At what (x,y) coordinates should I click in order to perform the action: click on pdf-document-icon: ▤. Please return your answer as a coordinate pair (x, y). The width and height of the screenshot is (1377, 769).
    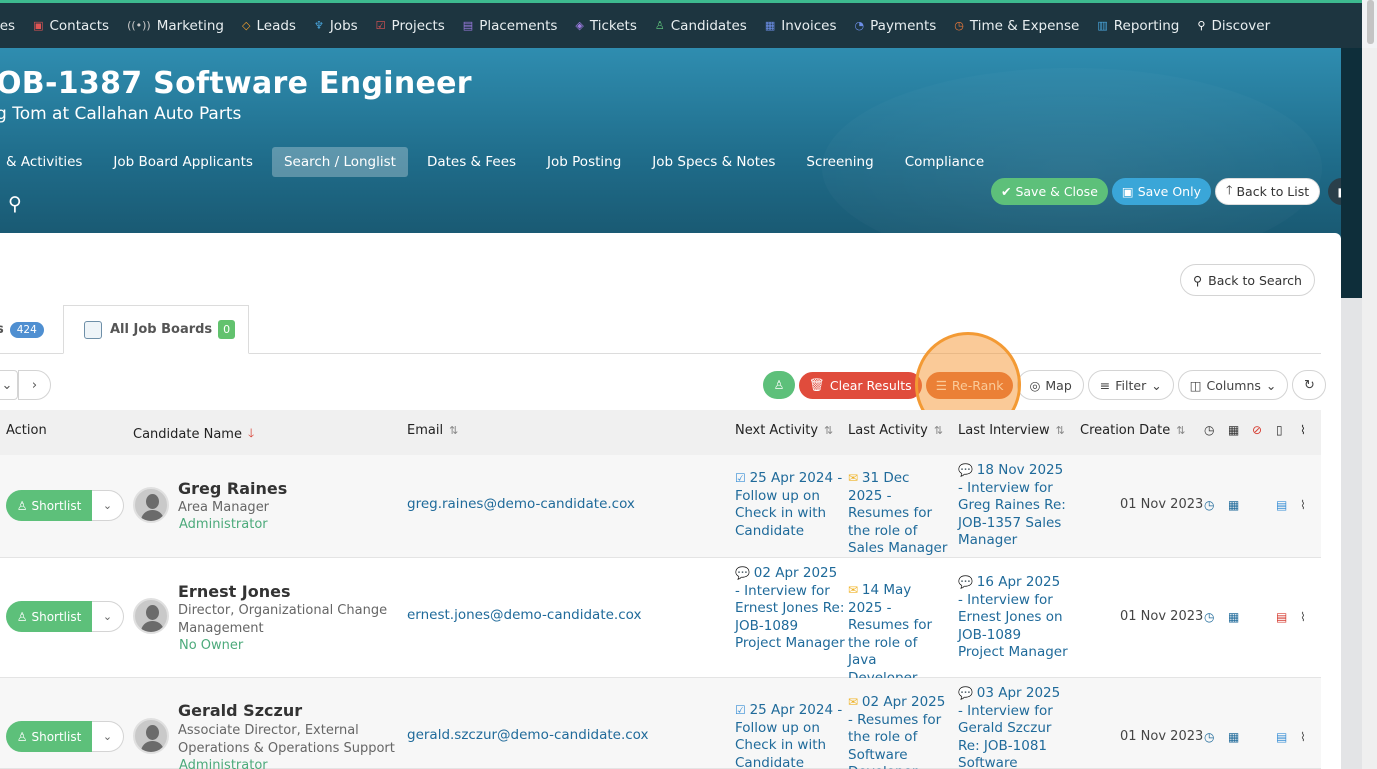
    Looking at the image, I should click on (1281, 617).